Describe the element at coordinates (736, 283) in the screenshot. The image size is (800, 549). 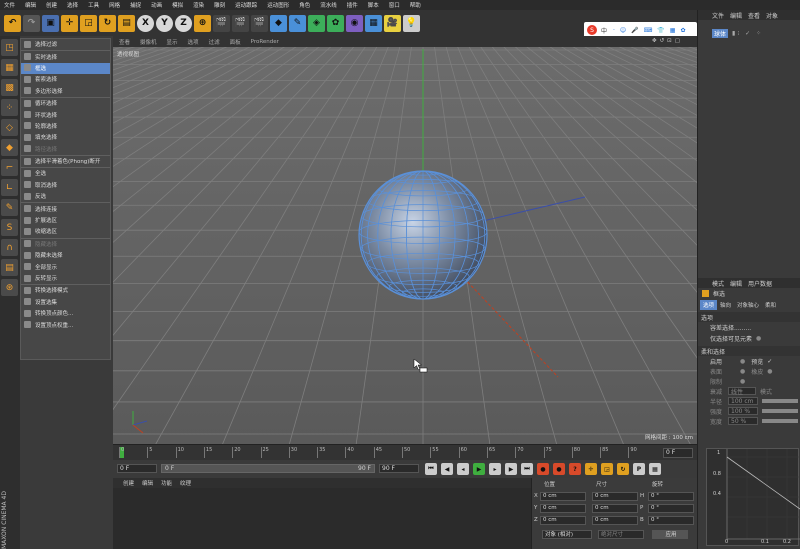
I see `attr-menu-edit: 编辑` at that location.